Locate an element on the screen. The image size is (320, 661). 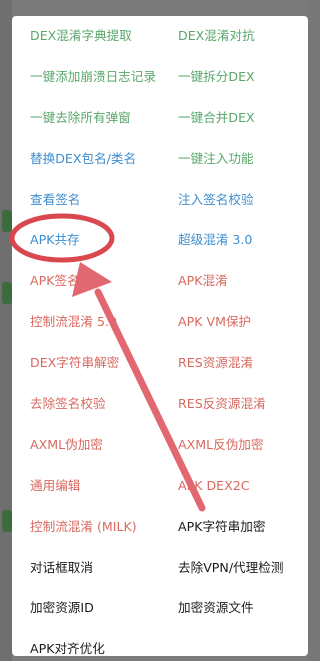
menu-item: APK共存 is located at coordinates (55, 240).